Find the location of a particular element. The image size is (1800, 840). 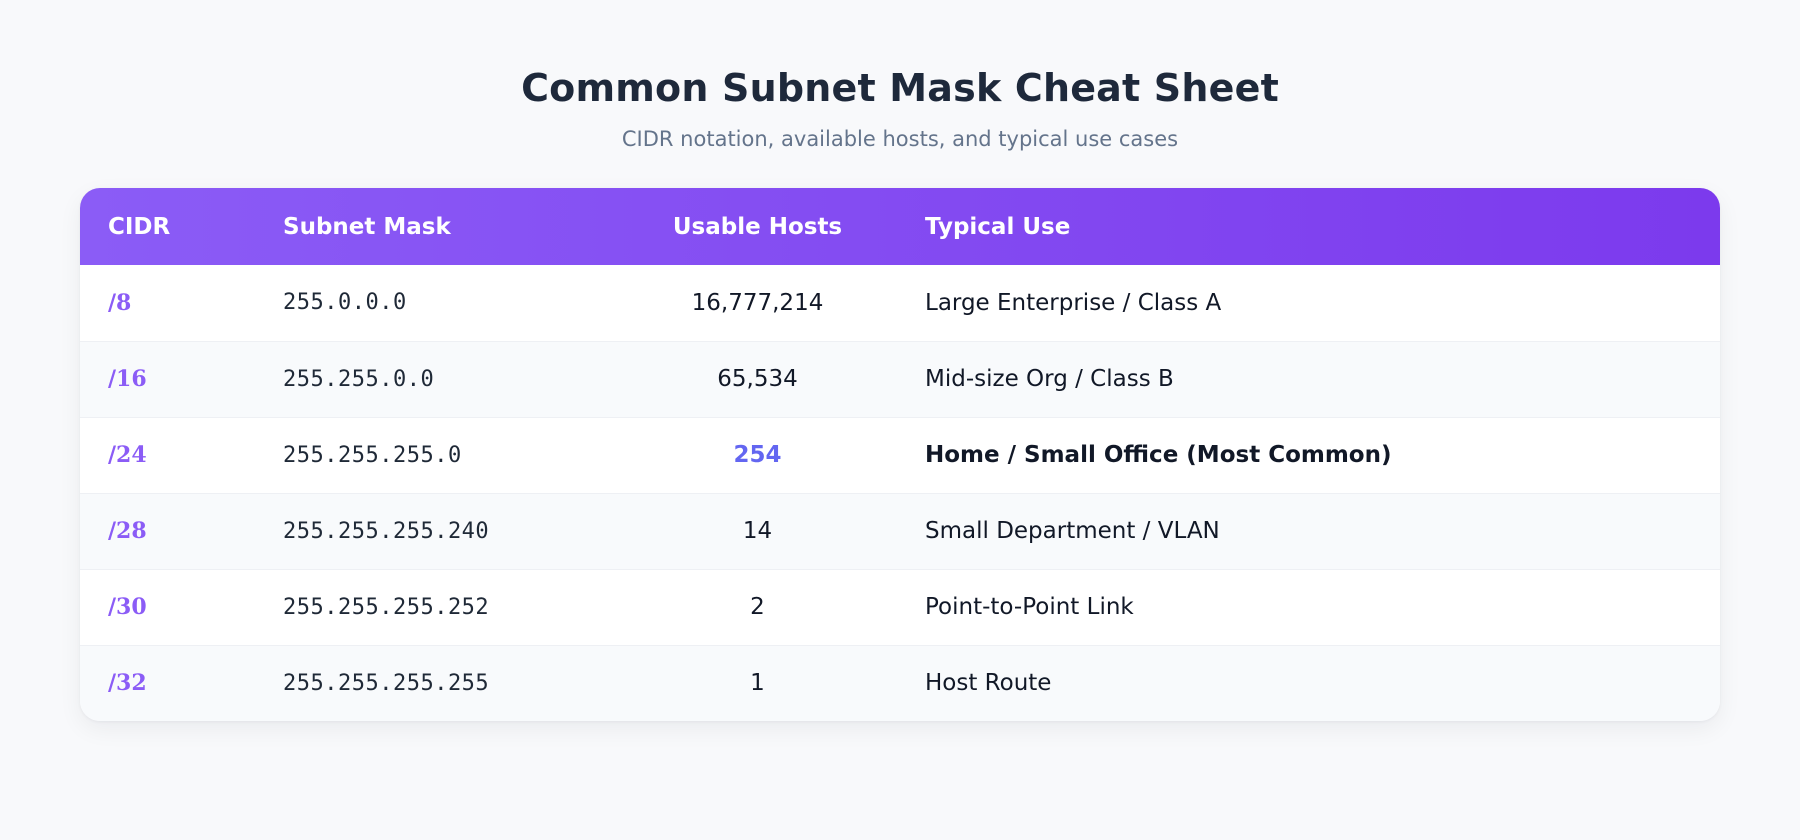

cidr-cell: /8 is located at coordinates (120, 302).